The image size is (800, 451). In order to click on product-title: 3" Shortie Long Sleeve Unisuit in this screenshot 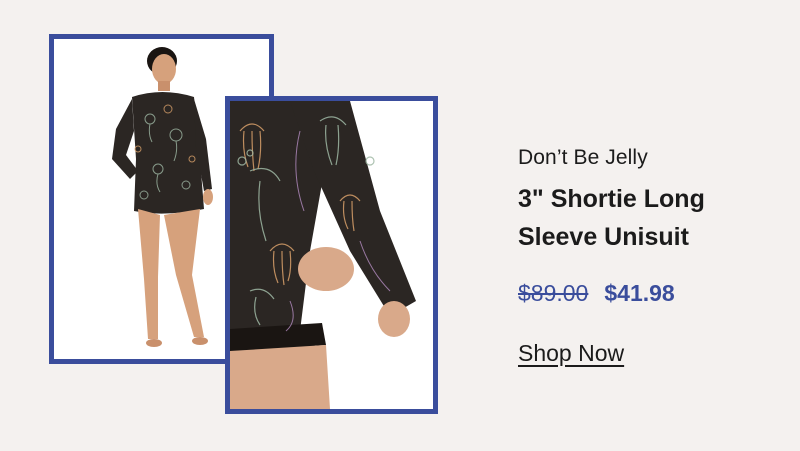, I will do `click(643, 218)`.